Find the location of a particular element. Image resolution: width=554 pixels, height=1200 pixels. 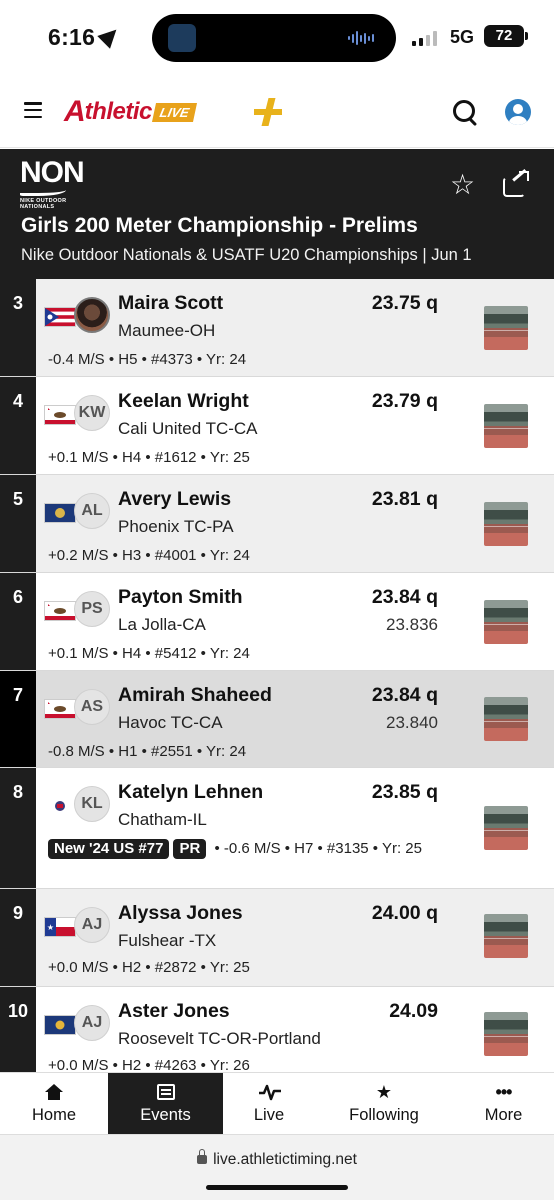

oregon-flag-icon is located at coordinates (60, 1025).